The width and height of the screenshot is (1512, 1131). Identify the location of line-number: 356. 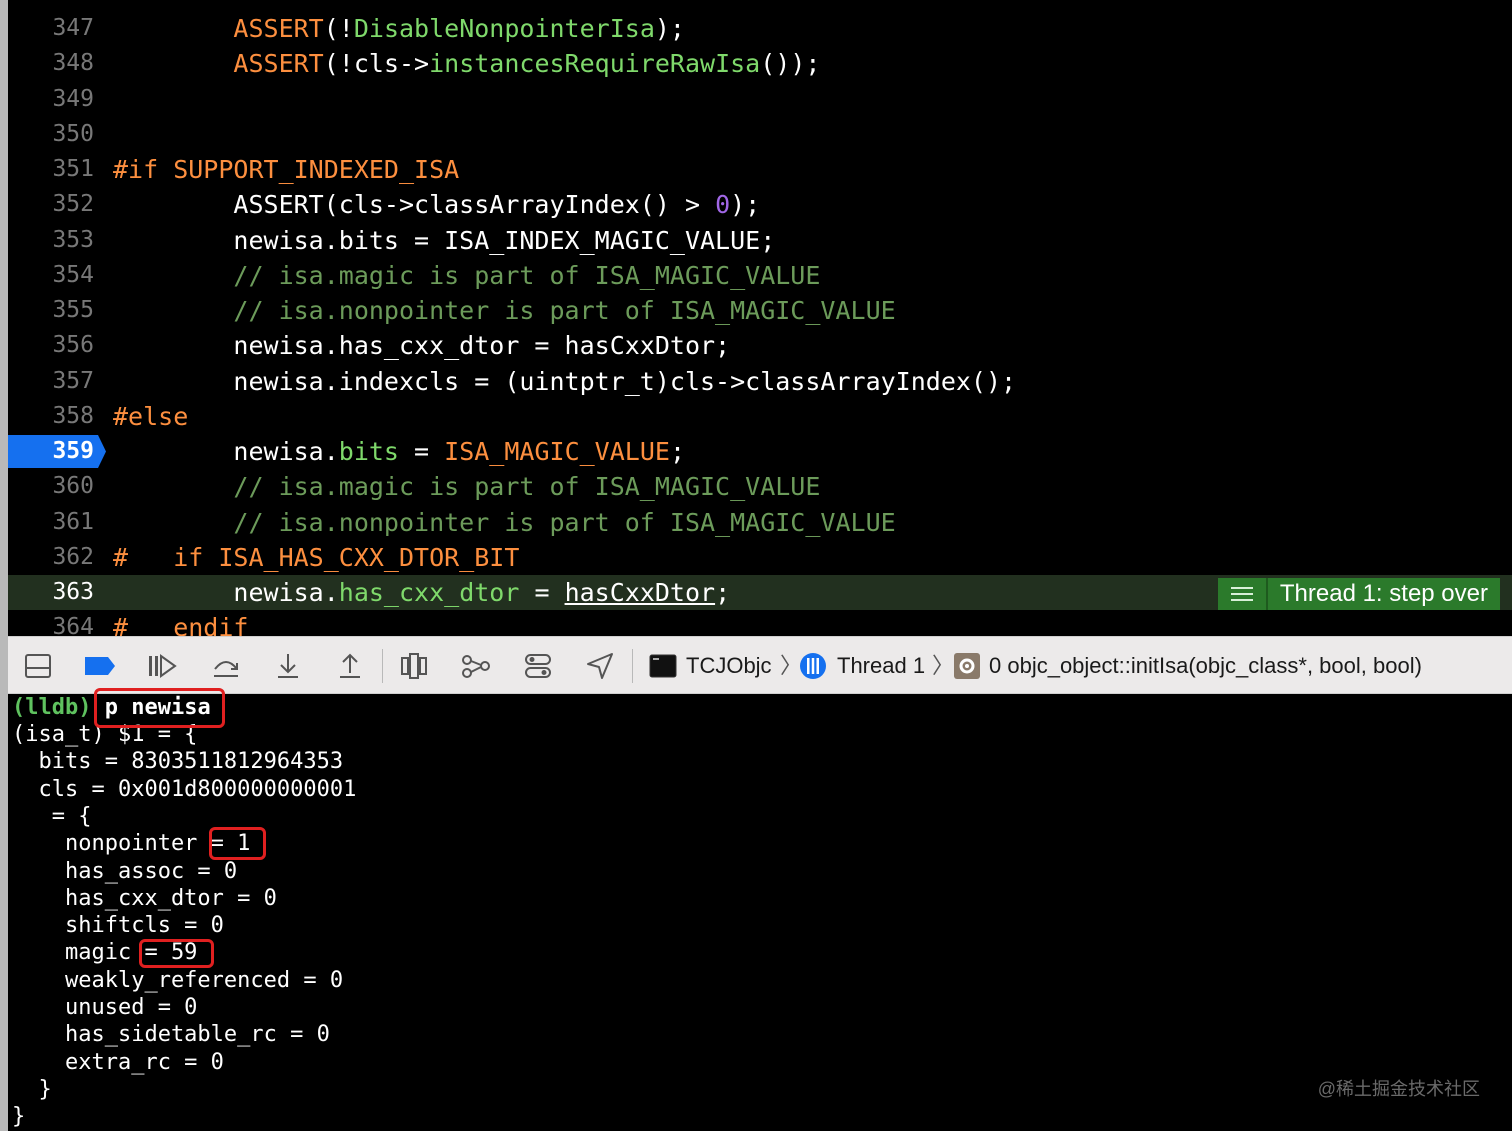
(51, 345).